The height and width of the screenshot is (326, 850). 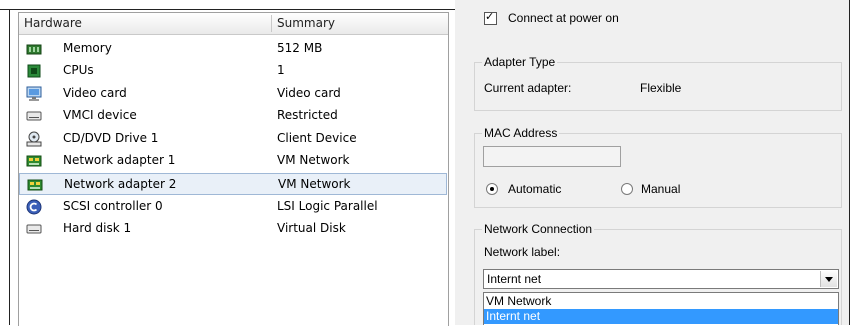 What do you see at coordinates (538, 229) in the screenshot?
I see `network-connection-title: Network Connection` at bounding box center [538, 229].